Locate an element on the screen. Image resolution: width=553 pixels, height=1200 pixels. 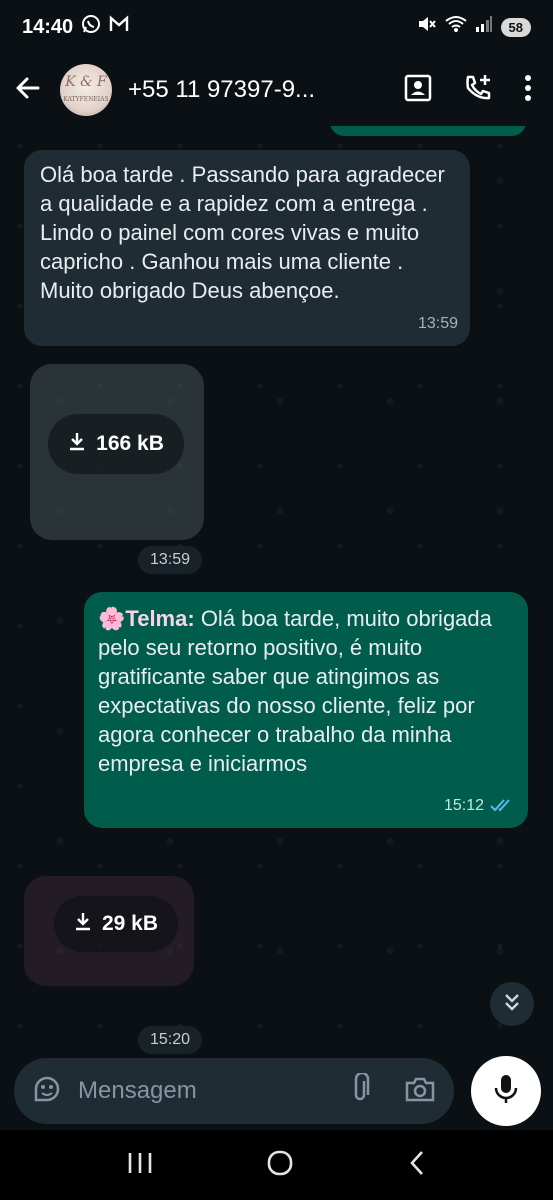
media-size: 166 kB is located at coordinates (130, 443).